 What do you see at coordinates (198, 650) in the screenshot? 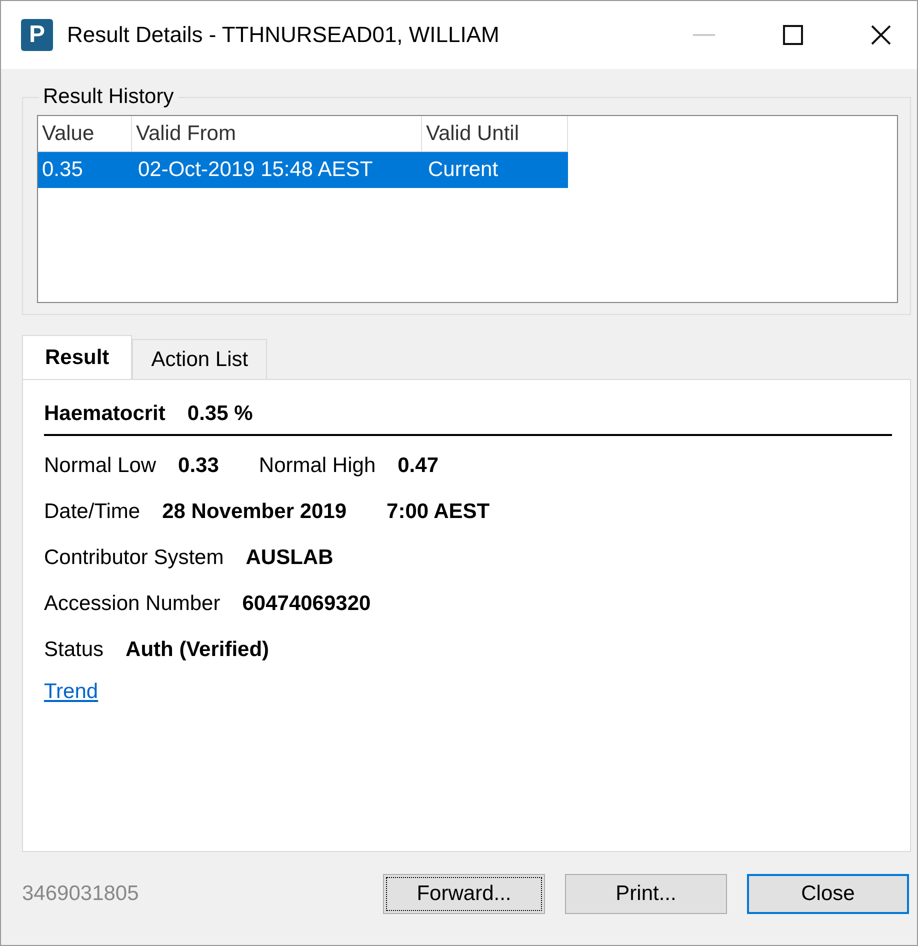
I see `field-value: Auth (Verified)` at bounding box center [198, 650].